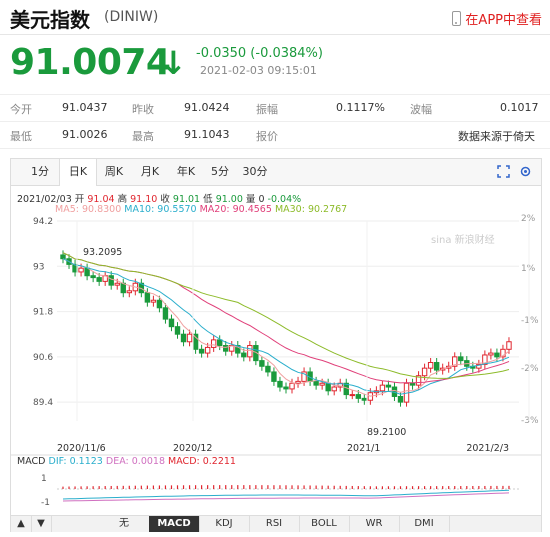 This screenshot has width=550, height=537. Describe the element at coordinates (496, 136) in the screenshot. I see `data-source: 数据来源于倚天` at that location.